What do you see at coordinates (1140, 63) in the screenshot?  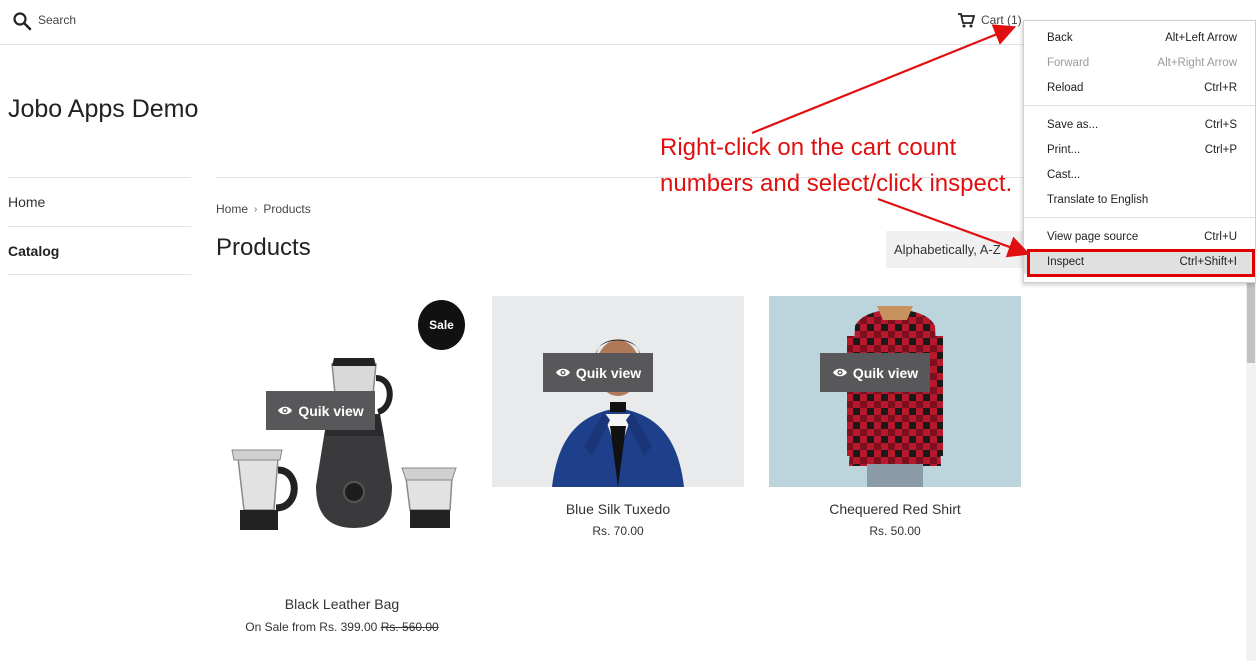 I see `context-menu-forward: Forward Alt+Right Arrow` at bounding box center [1140, 63].